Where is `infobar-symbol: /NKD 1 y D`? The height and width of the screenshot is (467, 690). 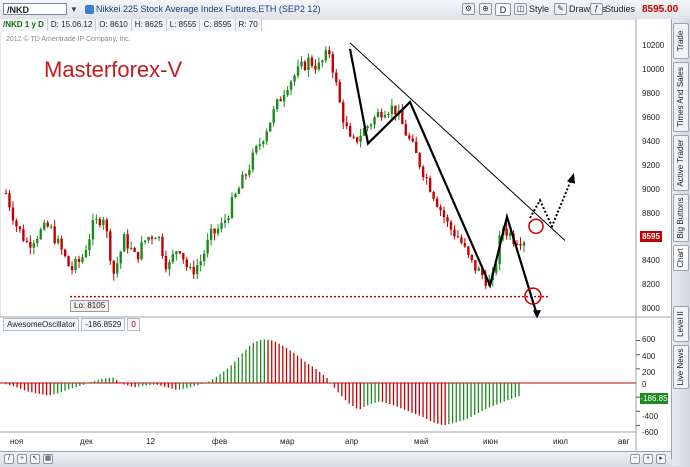 infobar-symbol: /NKD 1 y D is located at coordinates (24, 25).